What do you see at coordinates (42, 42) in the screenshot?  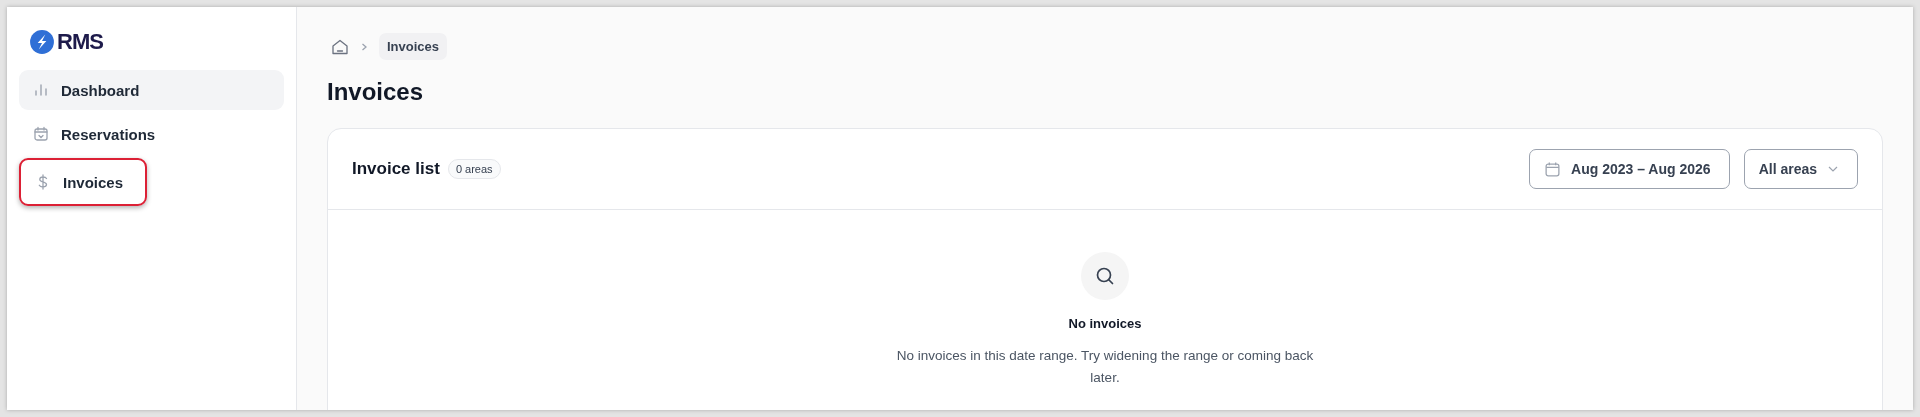 I see `logo-icon` at bounding box center [42, 42].